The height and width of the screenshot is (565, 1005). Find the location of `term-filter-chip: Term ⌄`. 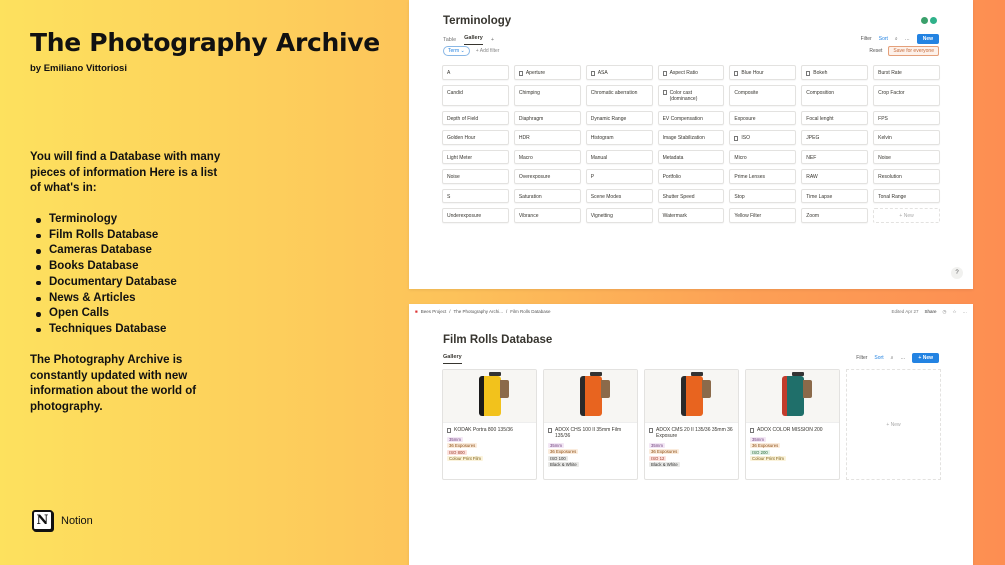

term-filter-chip: Term ⌄ is located at coordinates (456, 51).